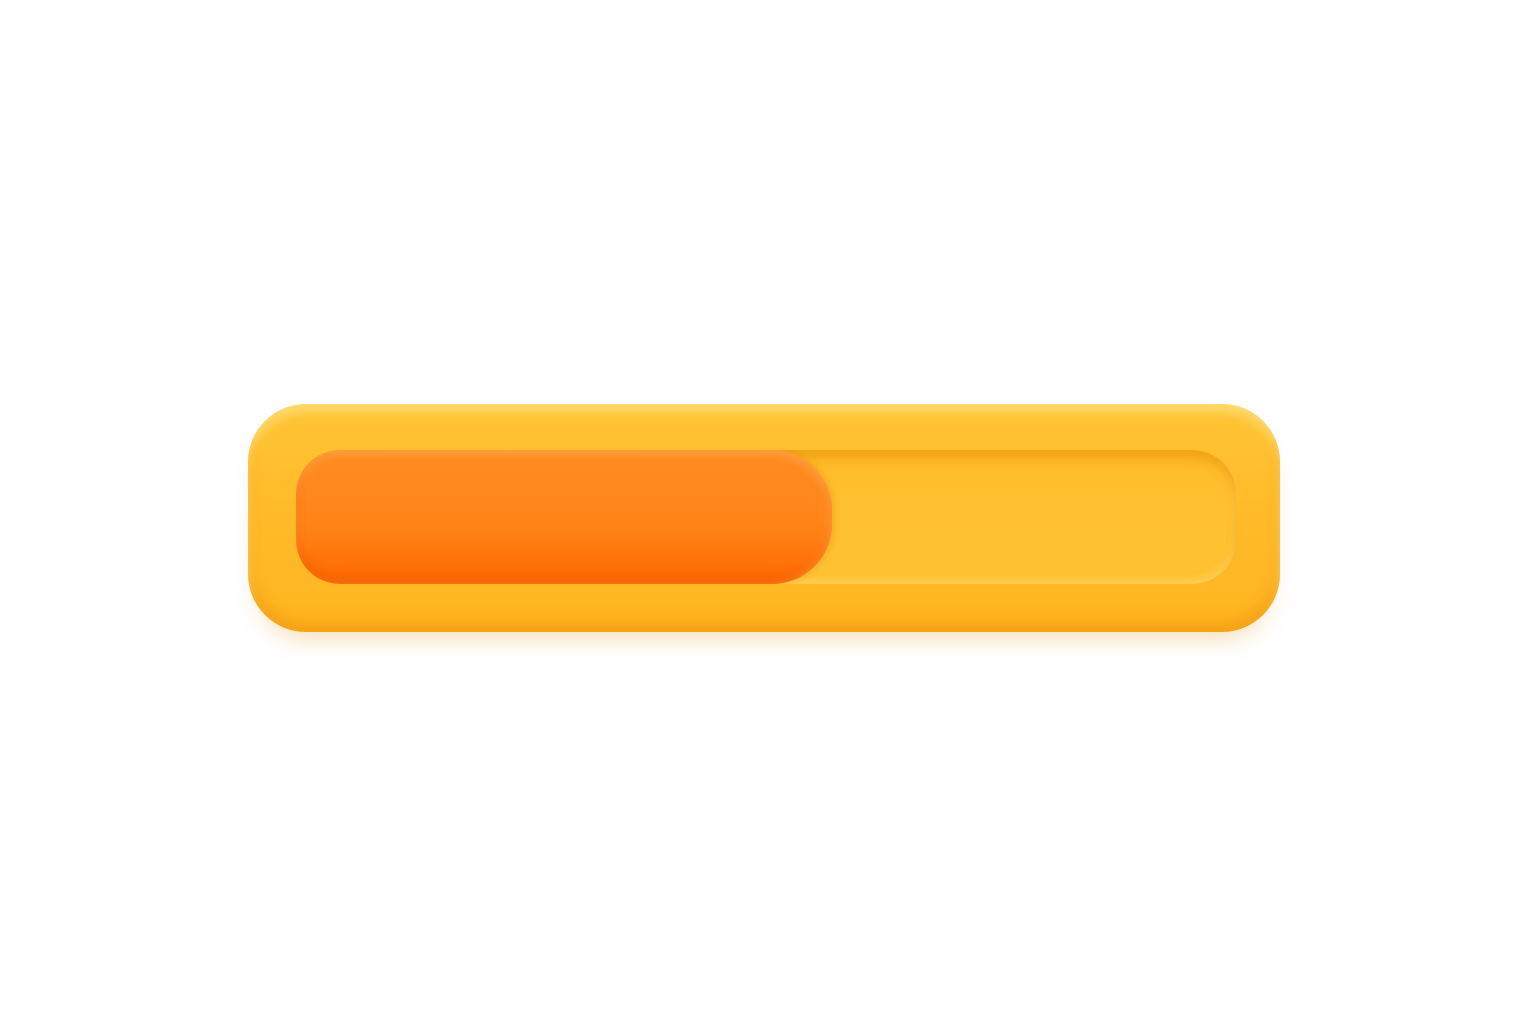 The image size is (1536, 1024). Describe the element at coordinates (564, 517) in the screenshot. I see `progress-fill` at that location.